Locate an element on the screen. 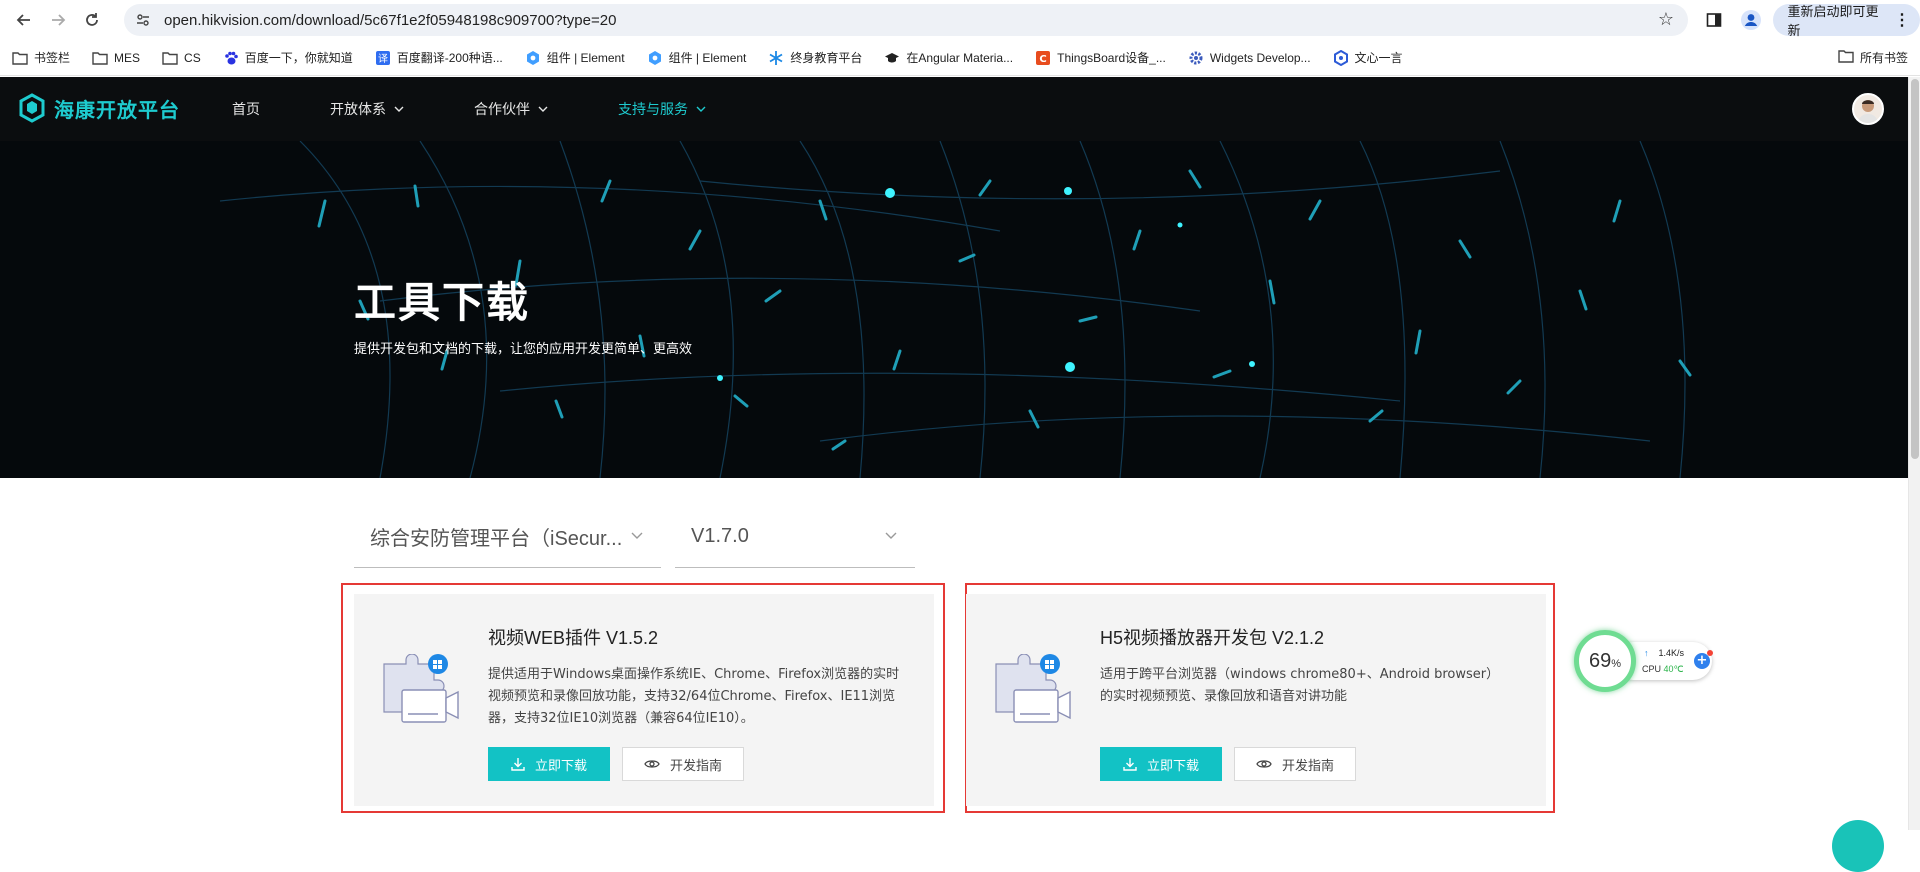 This screenshot has height=872, width=1920. logo-text: 海康开放平台 is located at coordinates (117, 109).